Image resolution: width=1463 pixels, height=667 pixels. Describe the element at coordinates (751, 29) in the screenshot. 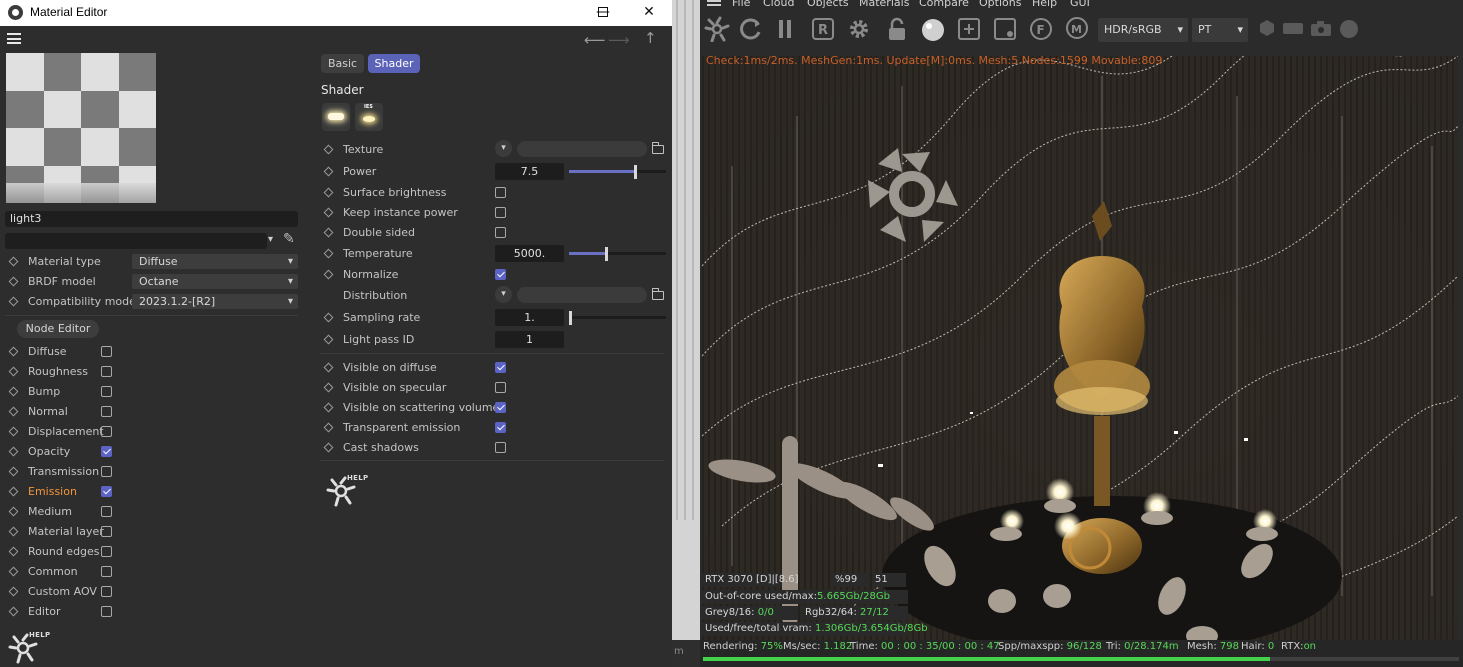

I see `restart-render-icon` at that location.